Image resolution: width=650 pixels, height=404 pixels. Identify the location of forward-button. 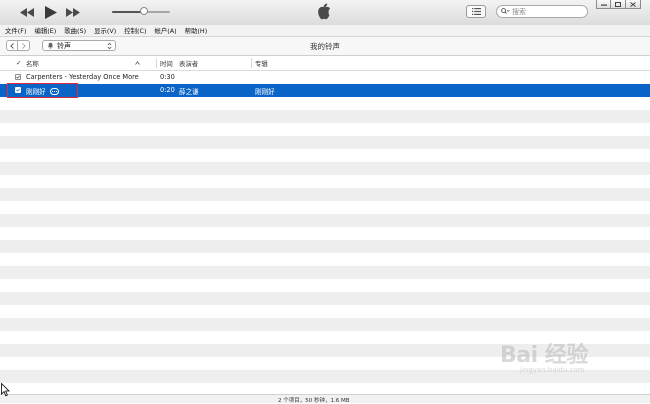
(24, 45).